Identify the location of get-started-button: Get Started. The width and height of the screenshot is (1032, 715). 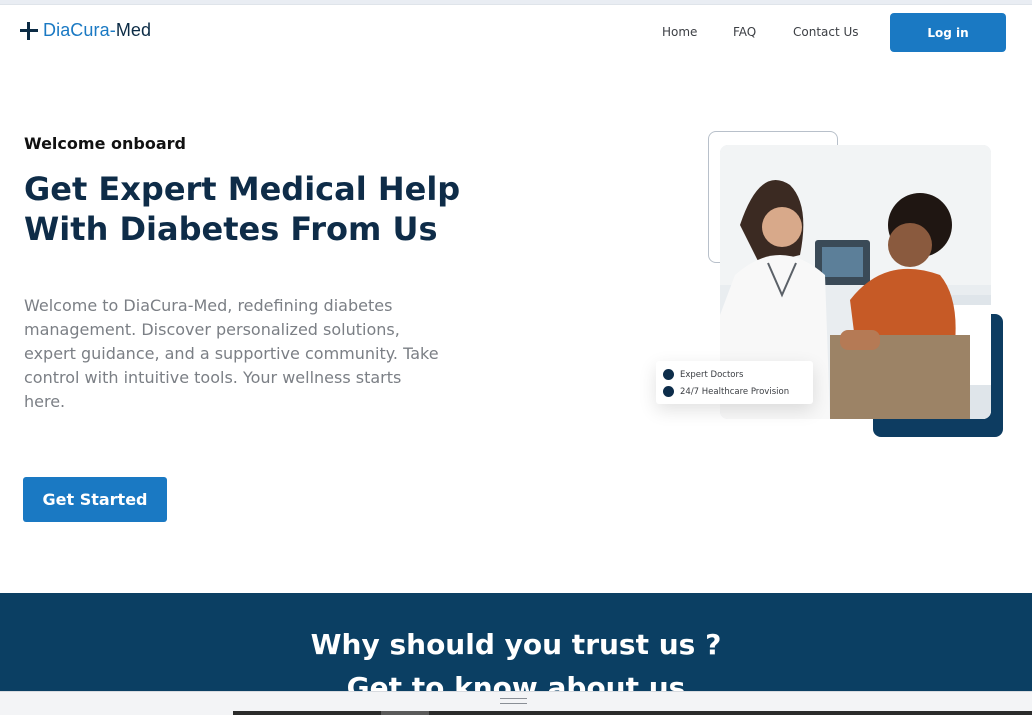
(95, 499).